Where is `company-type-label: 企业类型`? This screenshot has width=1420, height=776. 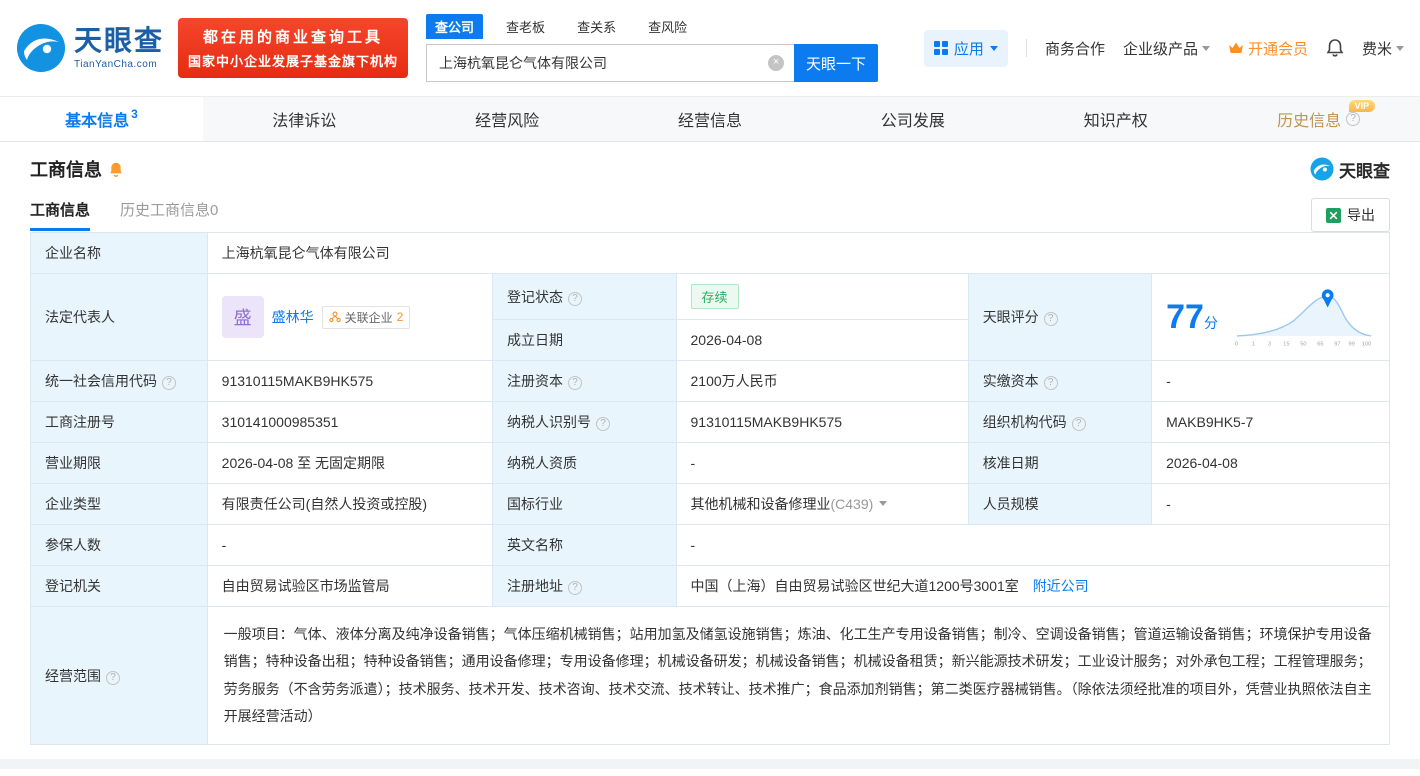 company-type-label: 企业类型 is located at coordinates (119, 504).